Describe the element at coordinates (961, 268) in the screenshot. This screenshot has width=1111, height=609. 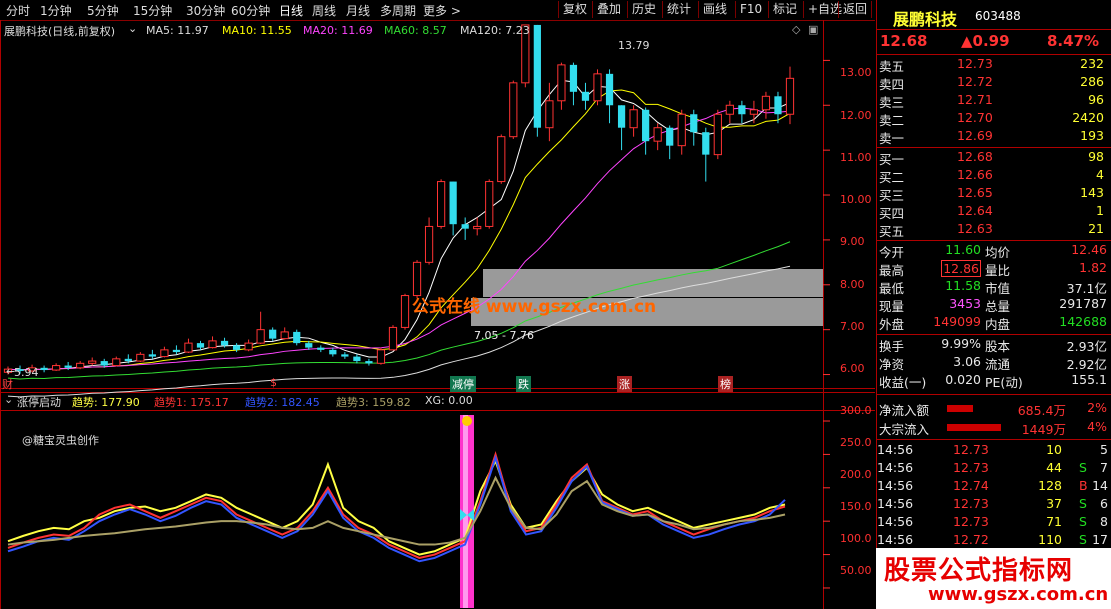
I see `stat-value: 12.86` at that location.